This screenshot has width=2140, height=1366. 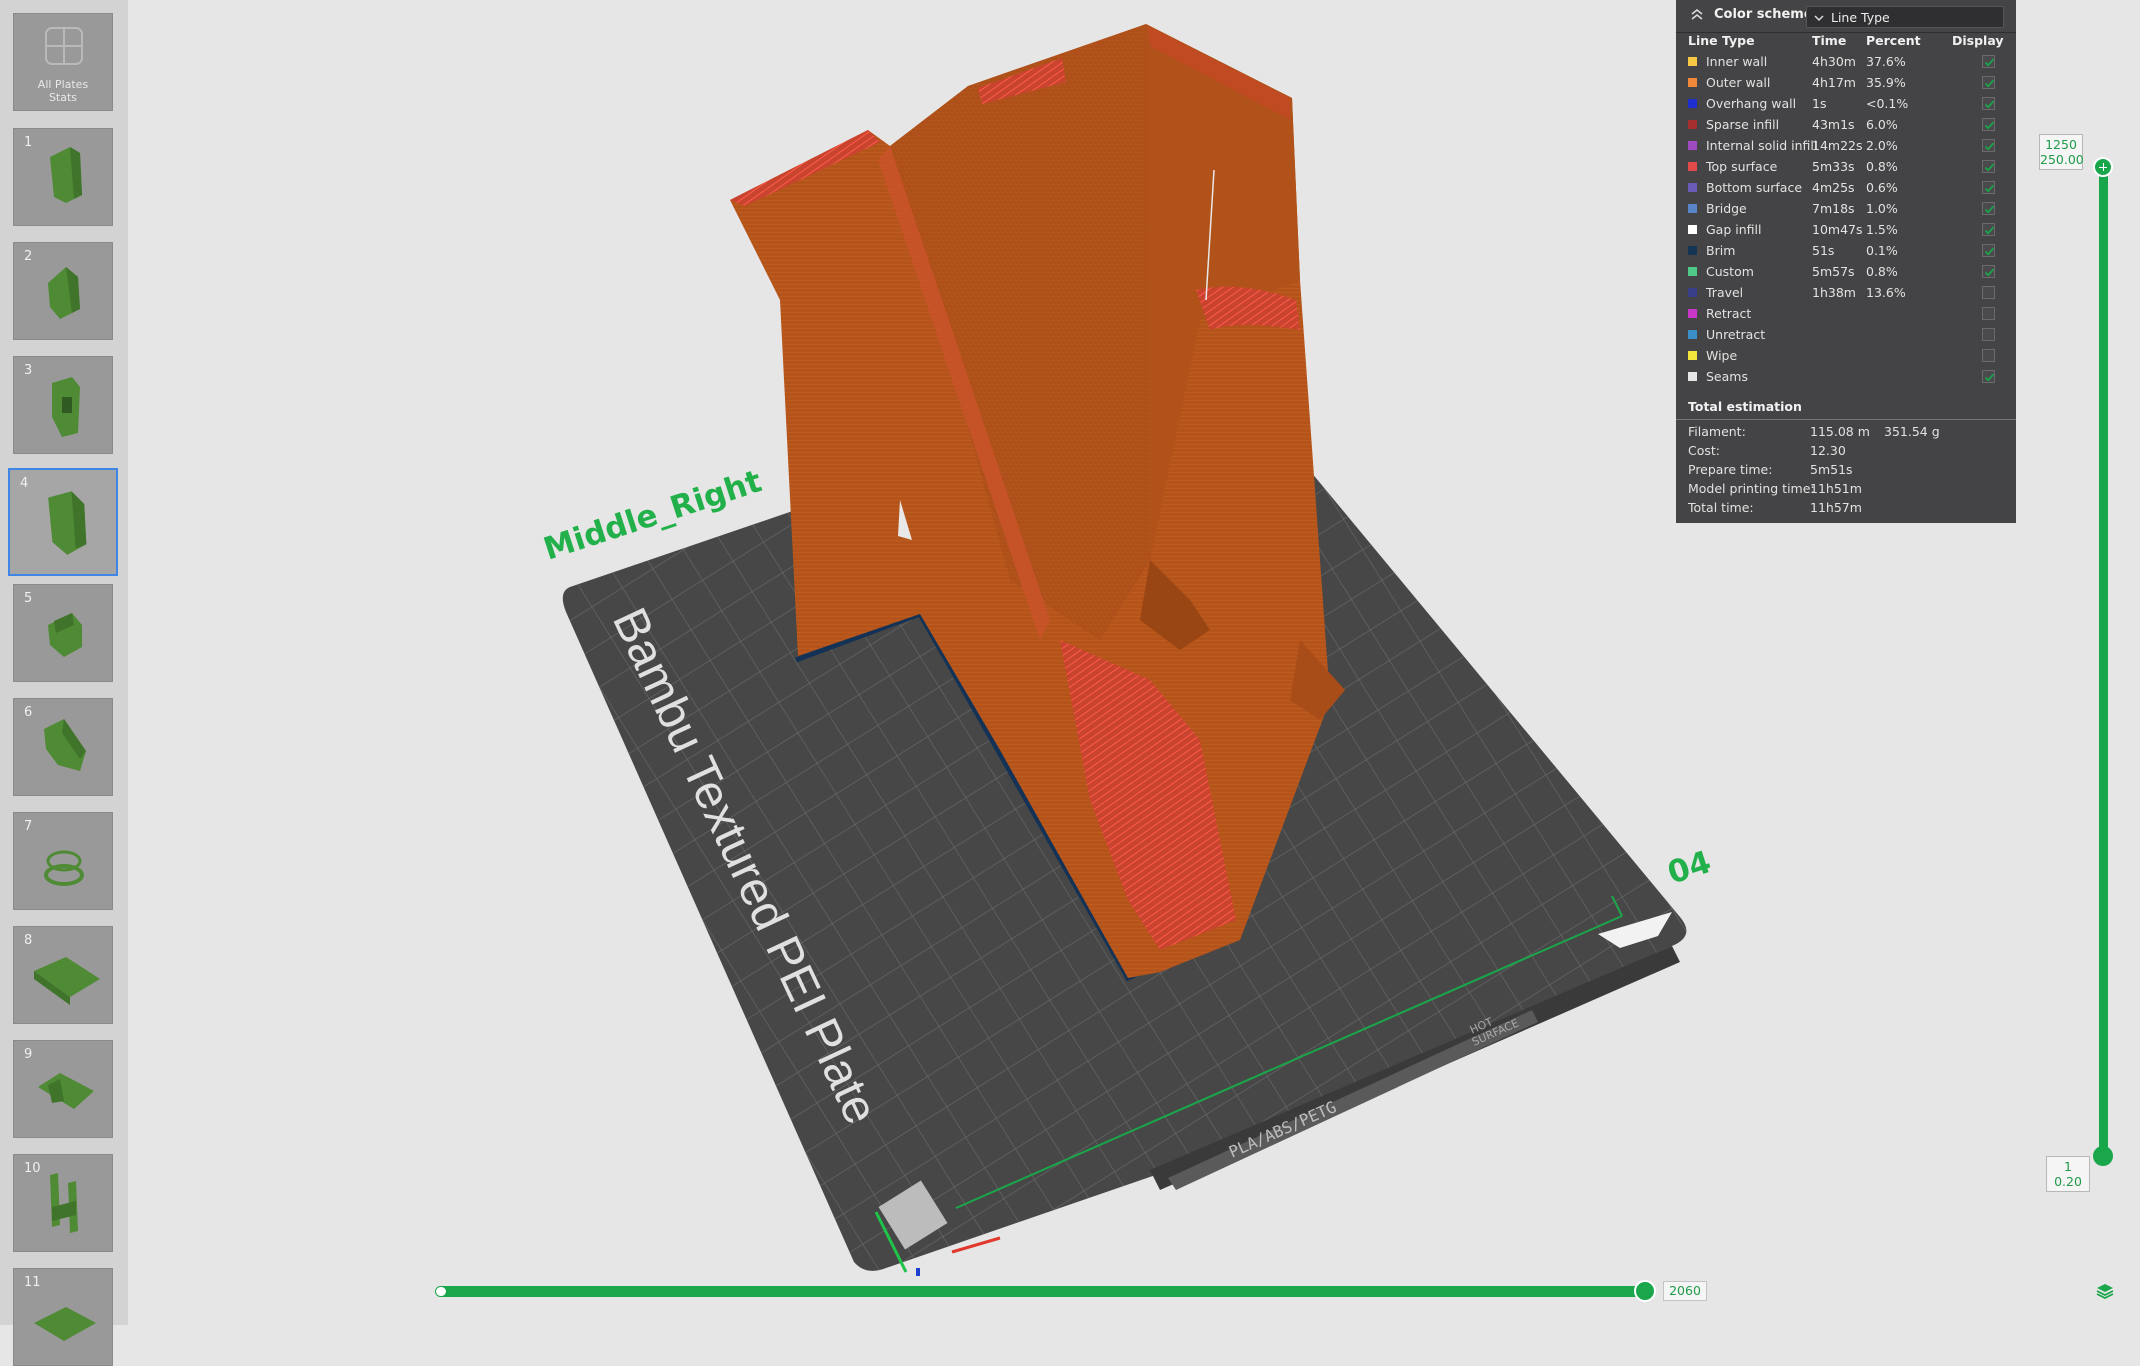 I want to click on line-type-name: Gap infill, so click(x=1734, y=229).